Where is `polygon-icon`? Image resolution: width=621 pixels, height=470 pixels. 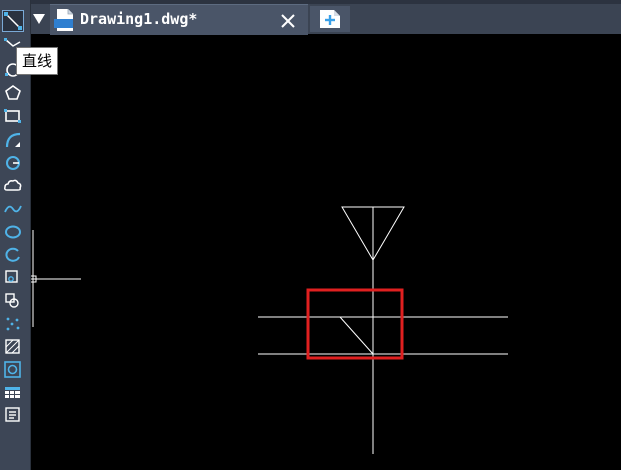
polygon-icon is located at coordinates (13, 92).